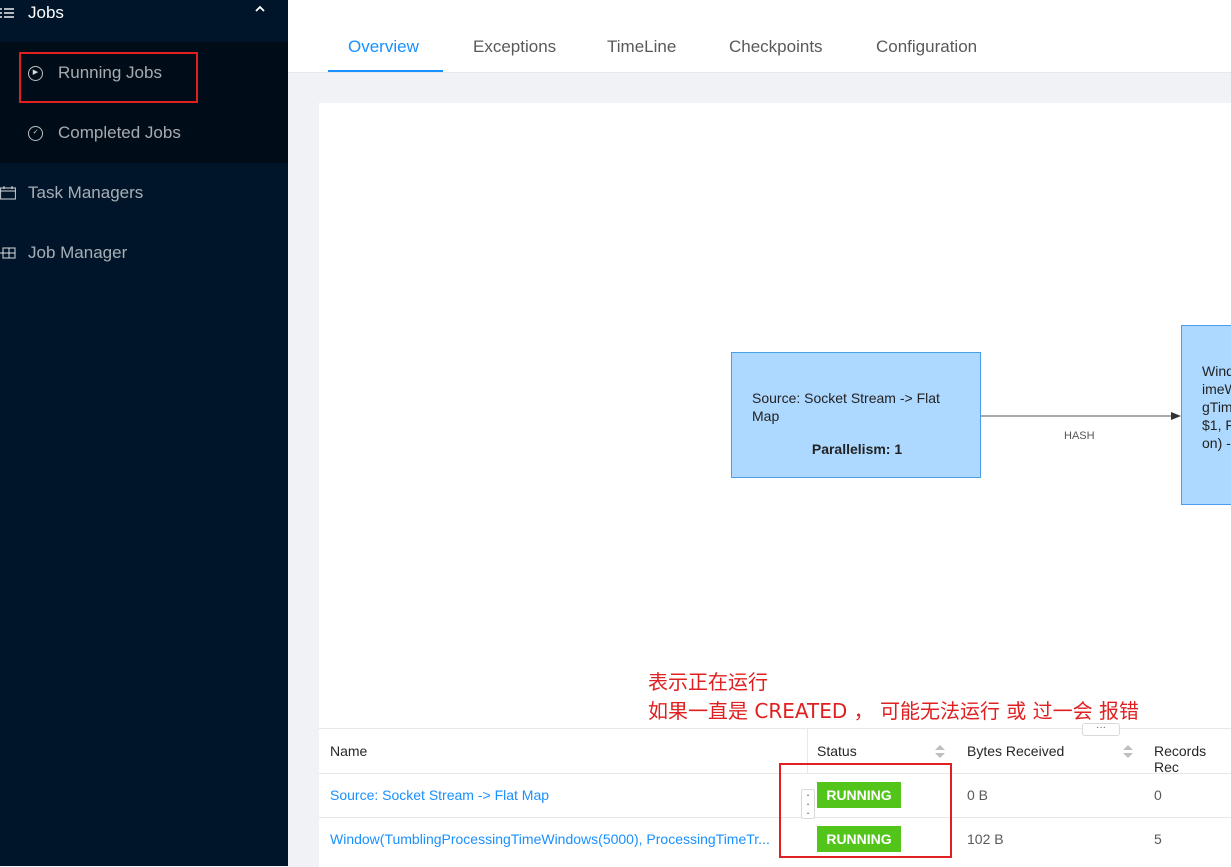 The image size is (1231, 867). Describe the element at coordinates (86, 192) in the screenshot. I see `sidebar-item-label: Task Managers` at that location.